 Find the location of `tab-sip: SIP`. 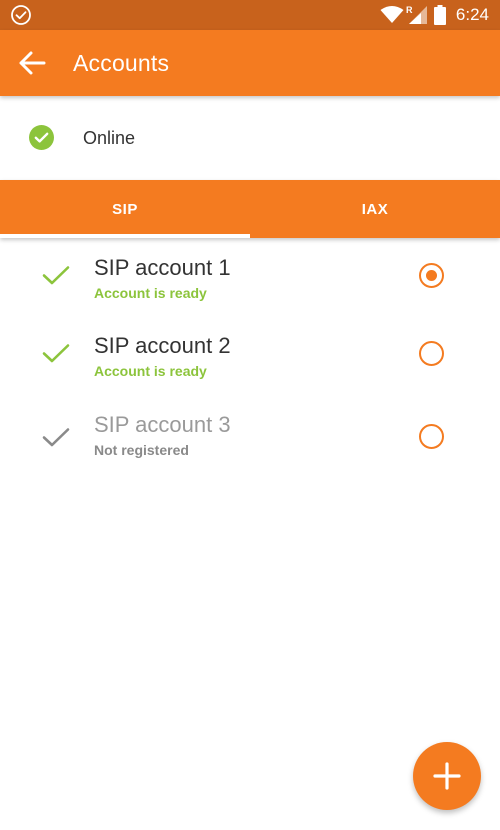

tab-sip: SIP is located at coordinates (125, 209).